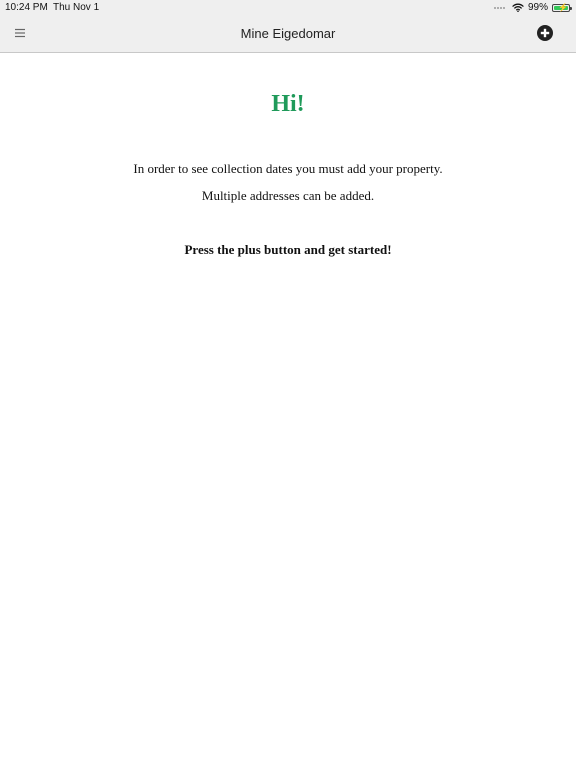 Image resolution: width=576 pixels, height=768 pixels. What do you see at coordinates (76, 7) in the screenshot?
I see `status-date: Thu Nov 1` at bounding box center [76, 7].